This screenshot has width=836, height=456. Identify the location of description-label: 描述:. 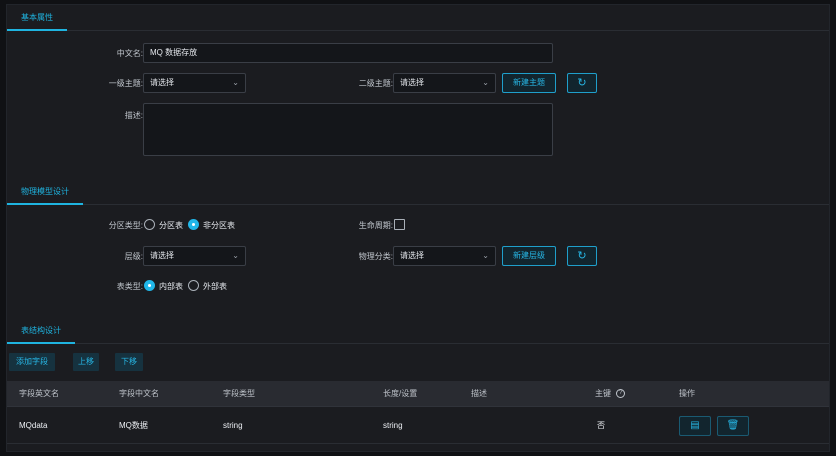
(133, 115).